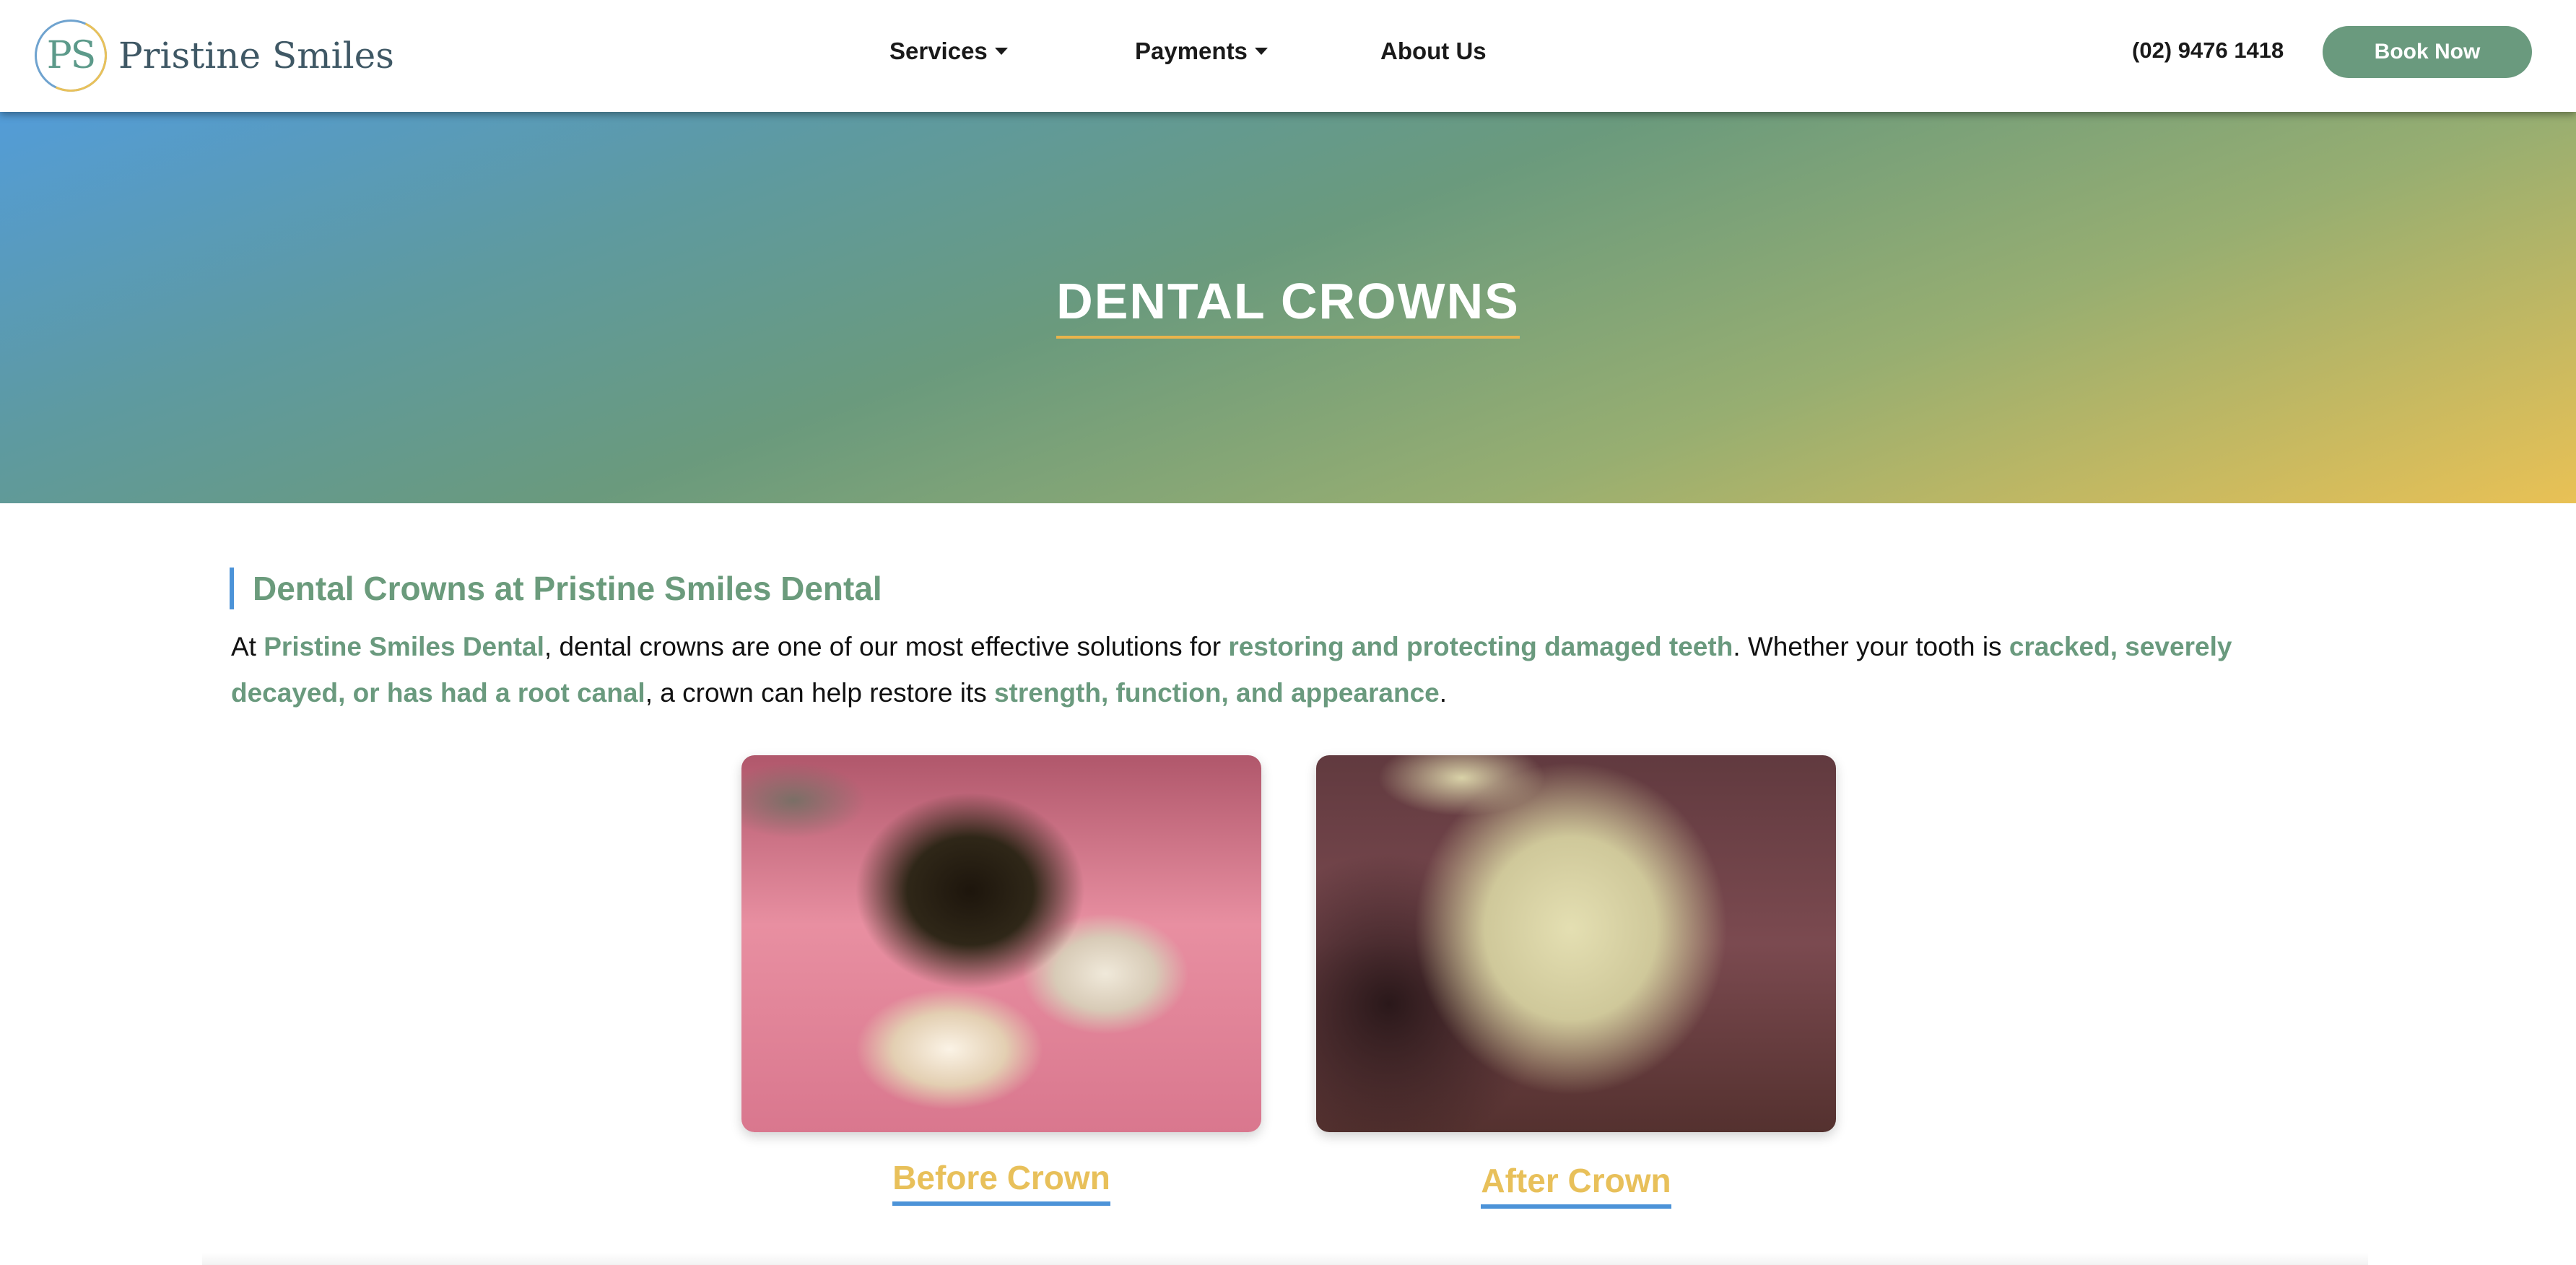 The image size is (2576, 1265). Describe the element at coordinates (1871, 646) in the screenshot. I see `intro-text: . Whether your tooth is` at that location.